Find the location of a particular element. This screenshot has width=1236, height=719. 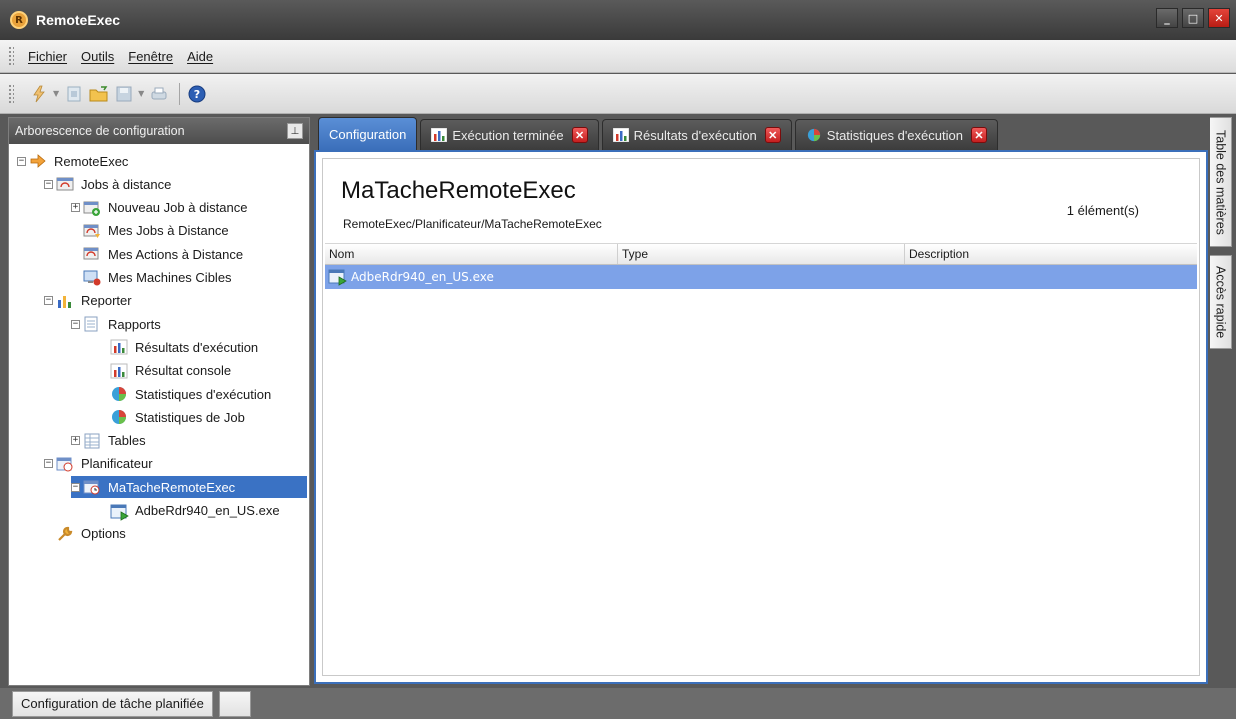

save-dropdown-icon: ▼ is located at coordinates (141, 93).